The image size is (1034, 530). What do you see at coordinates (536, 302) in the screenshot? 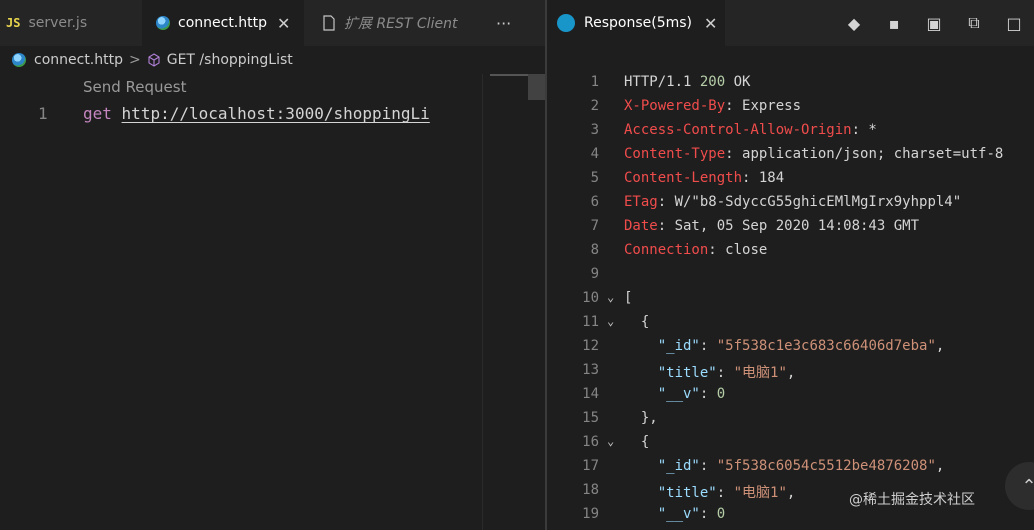
I see `vertical-scrollbar` at bounding box center [536, 302].